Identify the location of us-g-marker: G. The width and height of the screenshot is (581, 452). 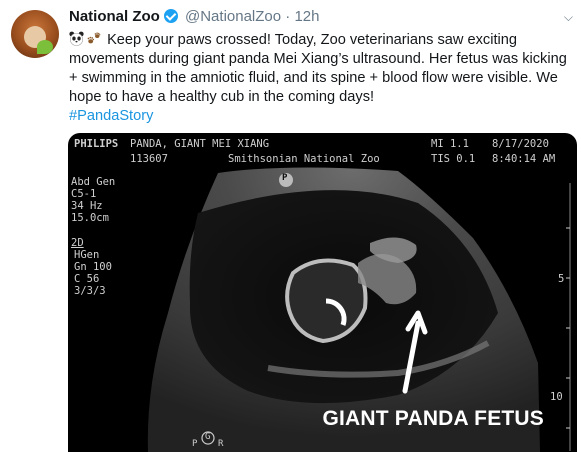
(208, 437).